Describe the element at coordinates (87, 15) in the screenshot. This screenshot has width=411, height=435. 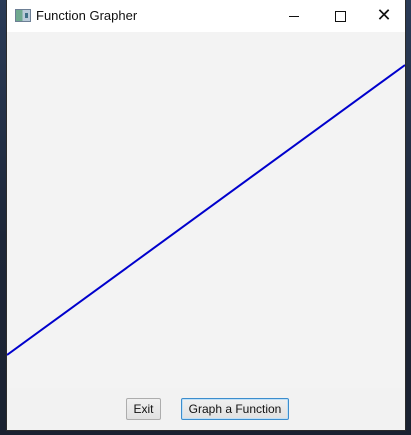
I see `window-title: Function Grapher` at that location.